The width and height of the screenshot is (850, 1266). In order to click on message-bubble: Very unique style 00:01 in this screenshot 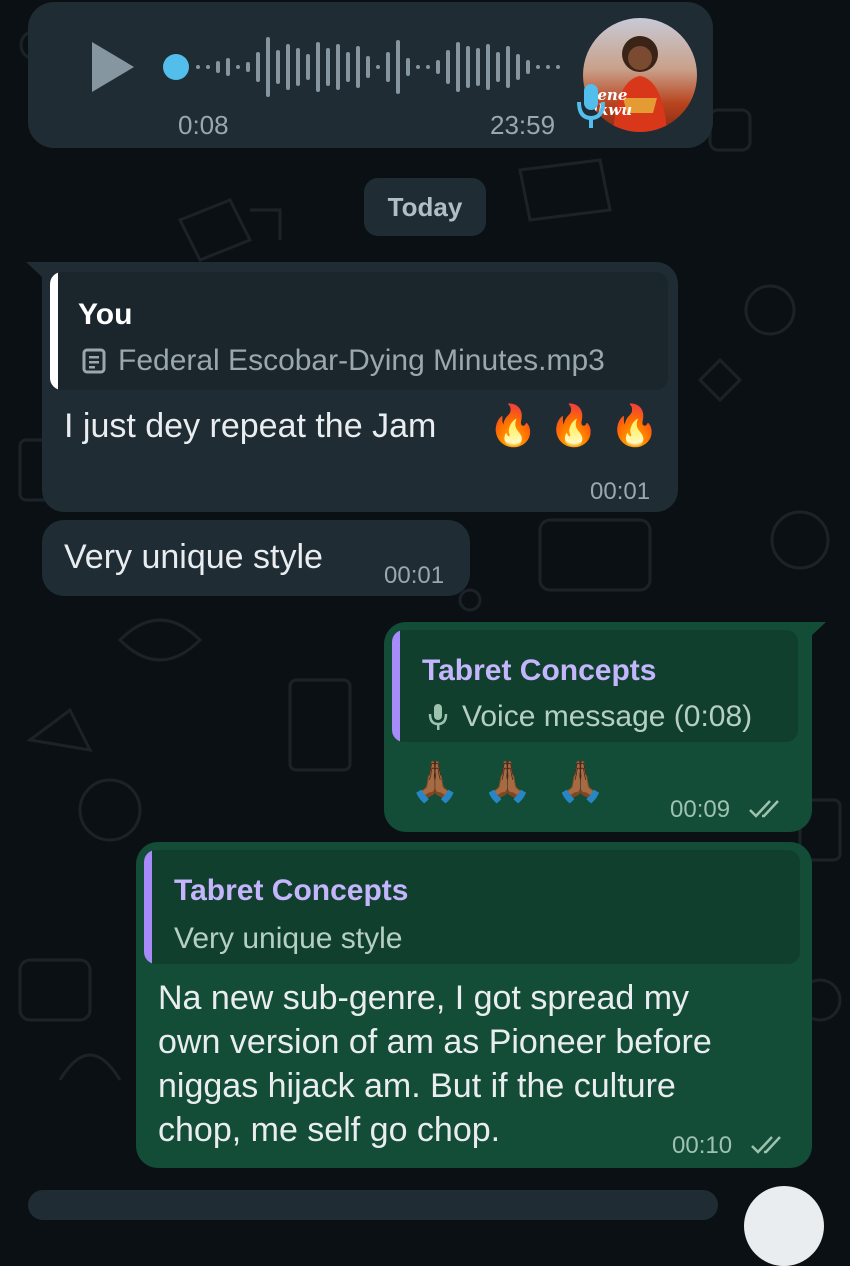, I will do `click(256, 558)`.